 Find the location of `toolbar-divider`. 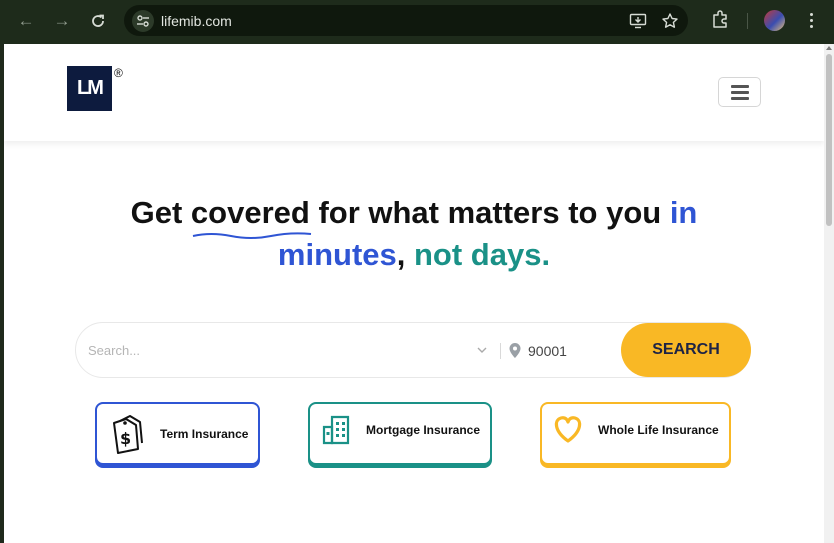

toolbar-divider is located at coordinates (747, 21).